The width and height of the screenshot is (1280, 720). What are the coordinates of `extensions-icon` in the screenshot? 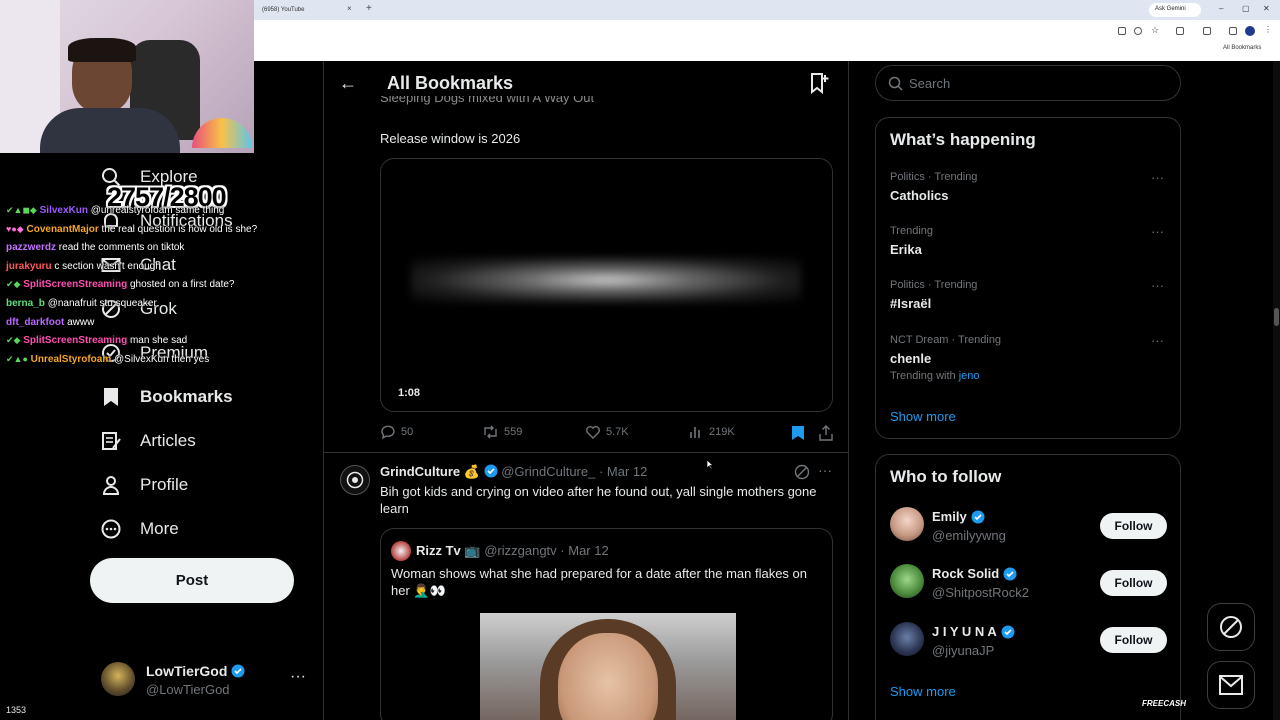 It's located at (1180, 31).